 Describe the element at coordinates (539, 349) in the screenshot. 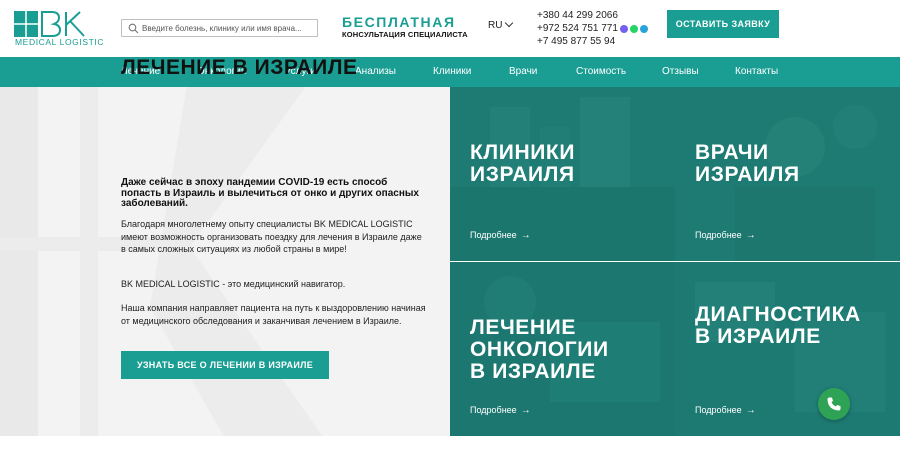

I see `tile-title: ЛЕЧЕНИЕ ОНКОЛОГИИ В ИЗРАИЛЕ` at that location.